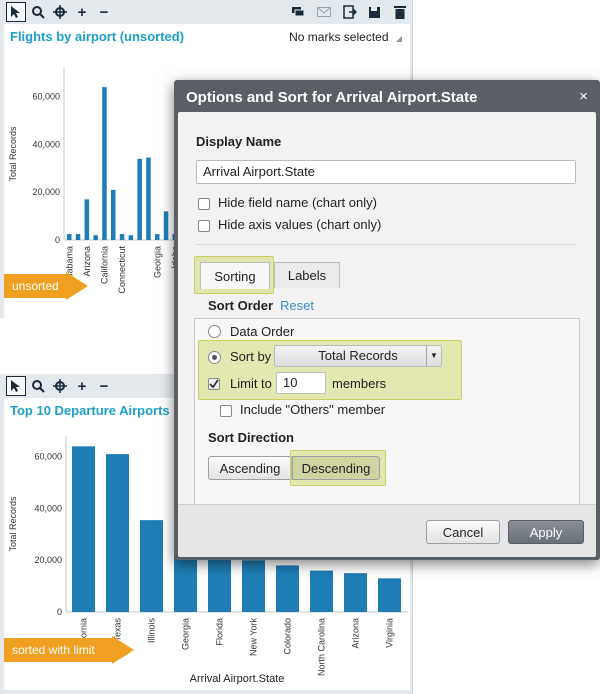  Describe the element at coordinates (251, 383) in the screenshot. I see `limit-to-label: Limit to` at that location.